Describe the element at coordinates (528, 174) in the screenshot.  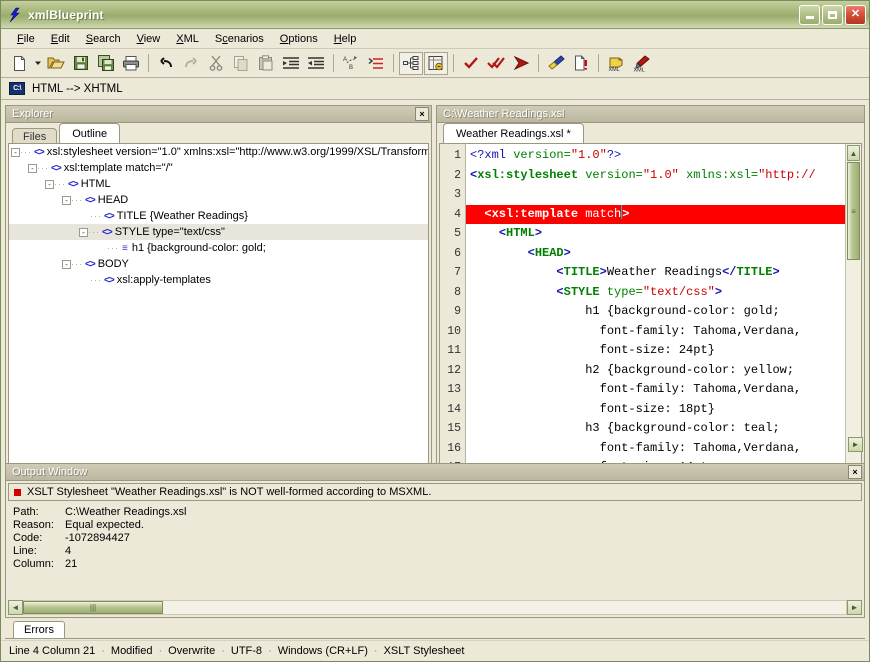
I see `code-token-name: xsl:stylesheet` at that location.